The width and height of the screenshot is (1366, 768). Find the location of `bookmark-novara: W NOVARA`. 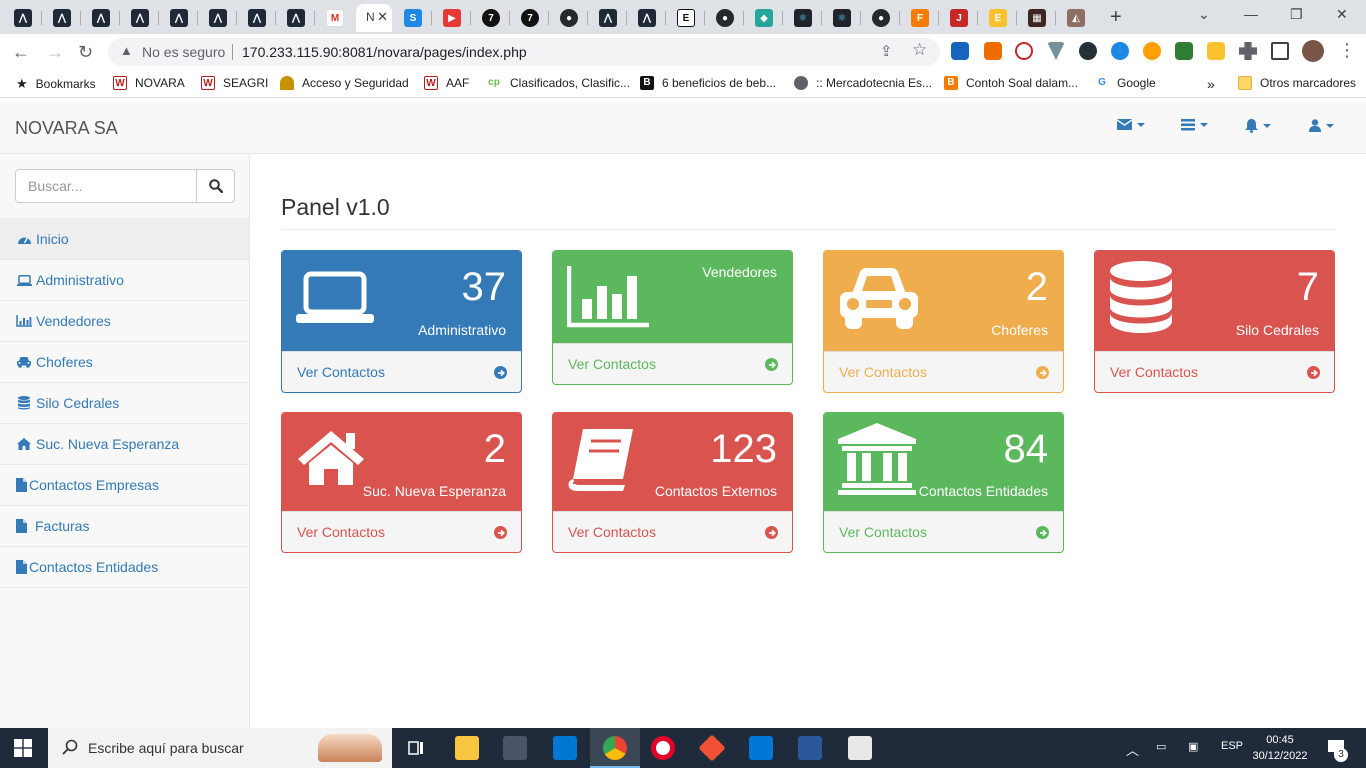

bookmark-novara: W NOVARA is located at coordinates (149, 83).